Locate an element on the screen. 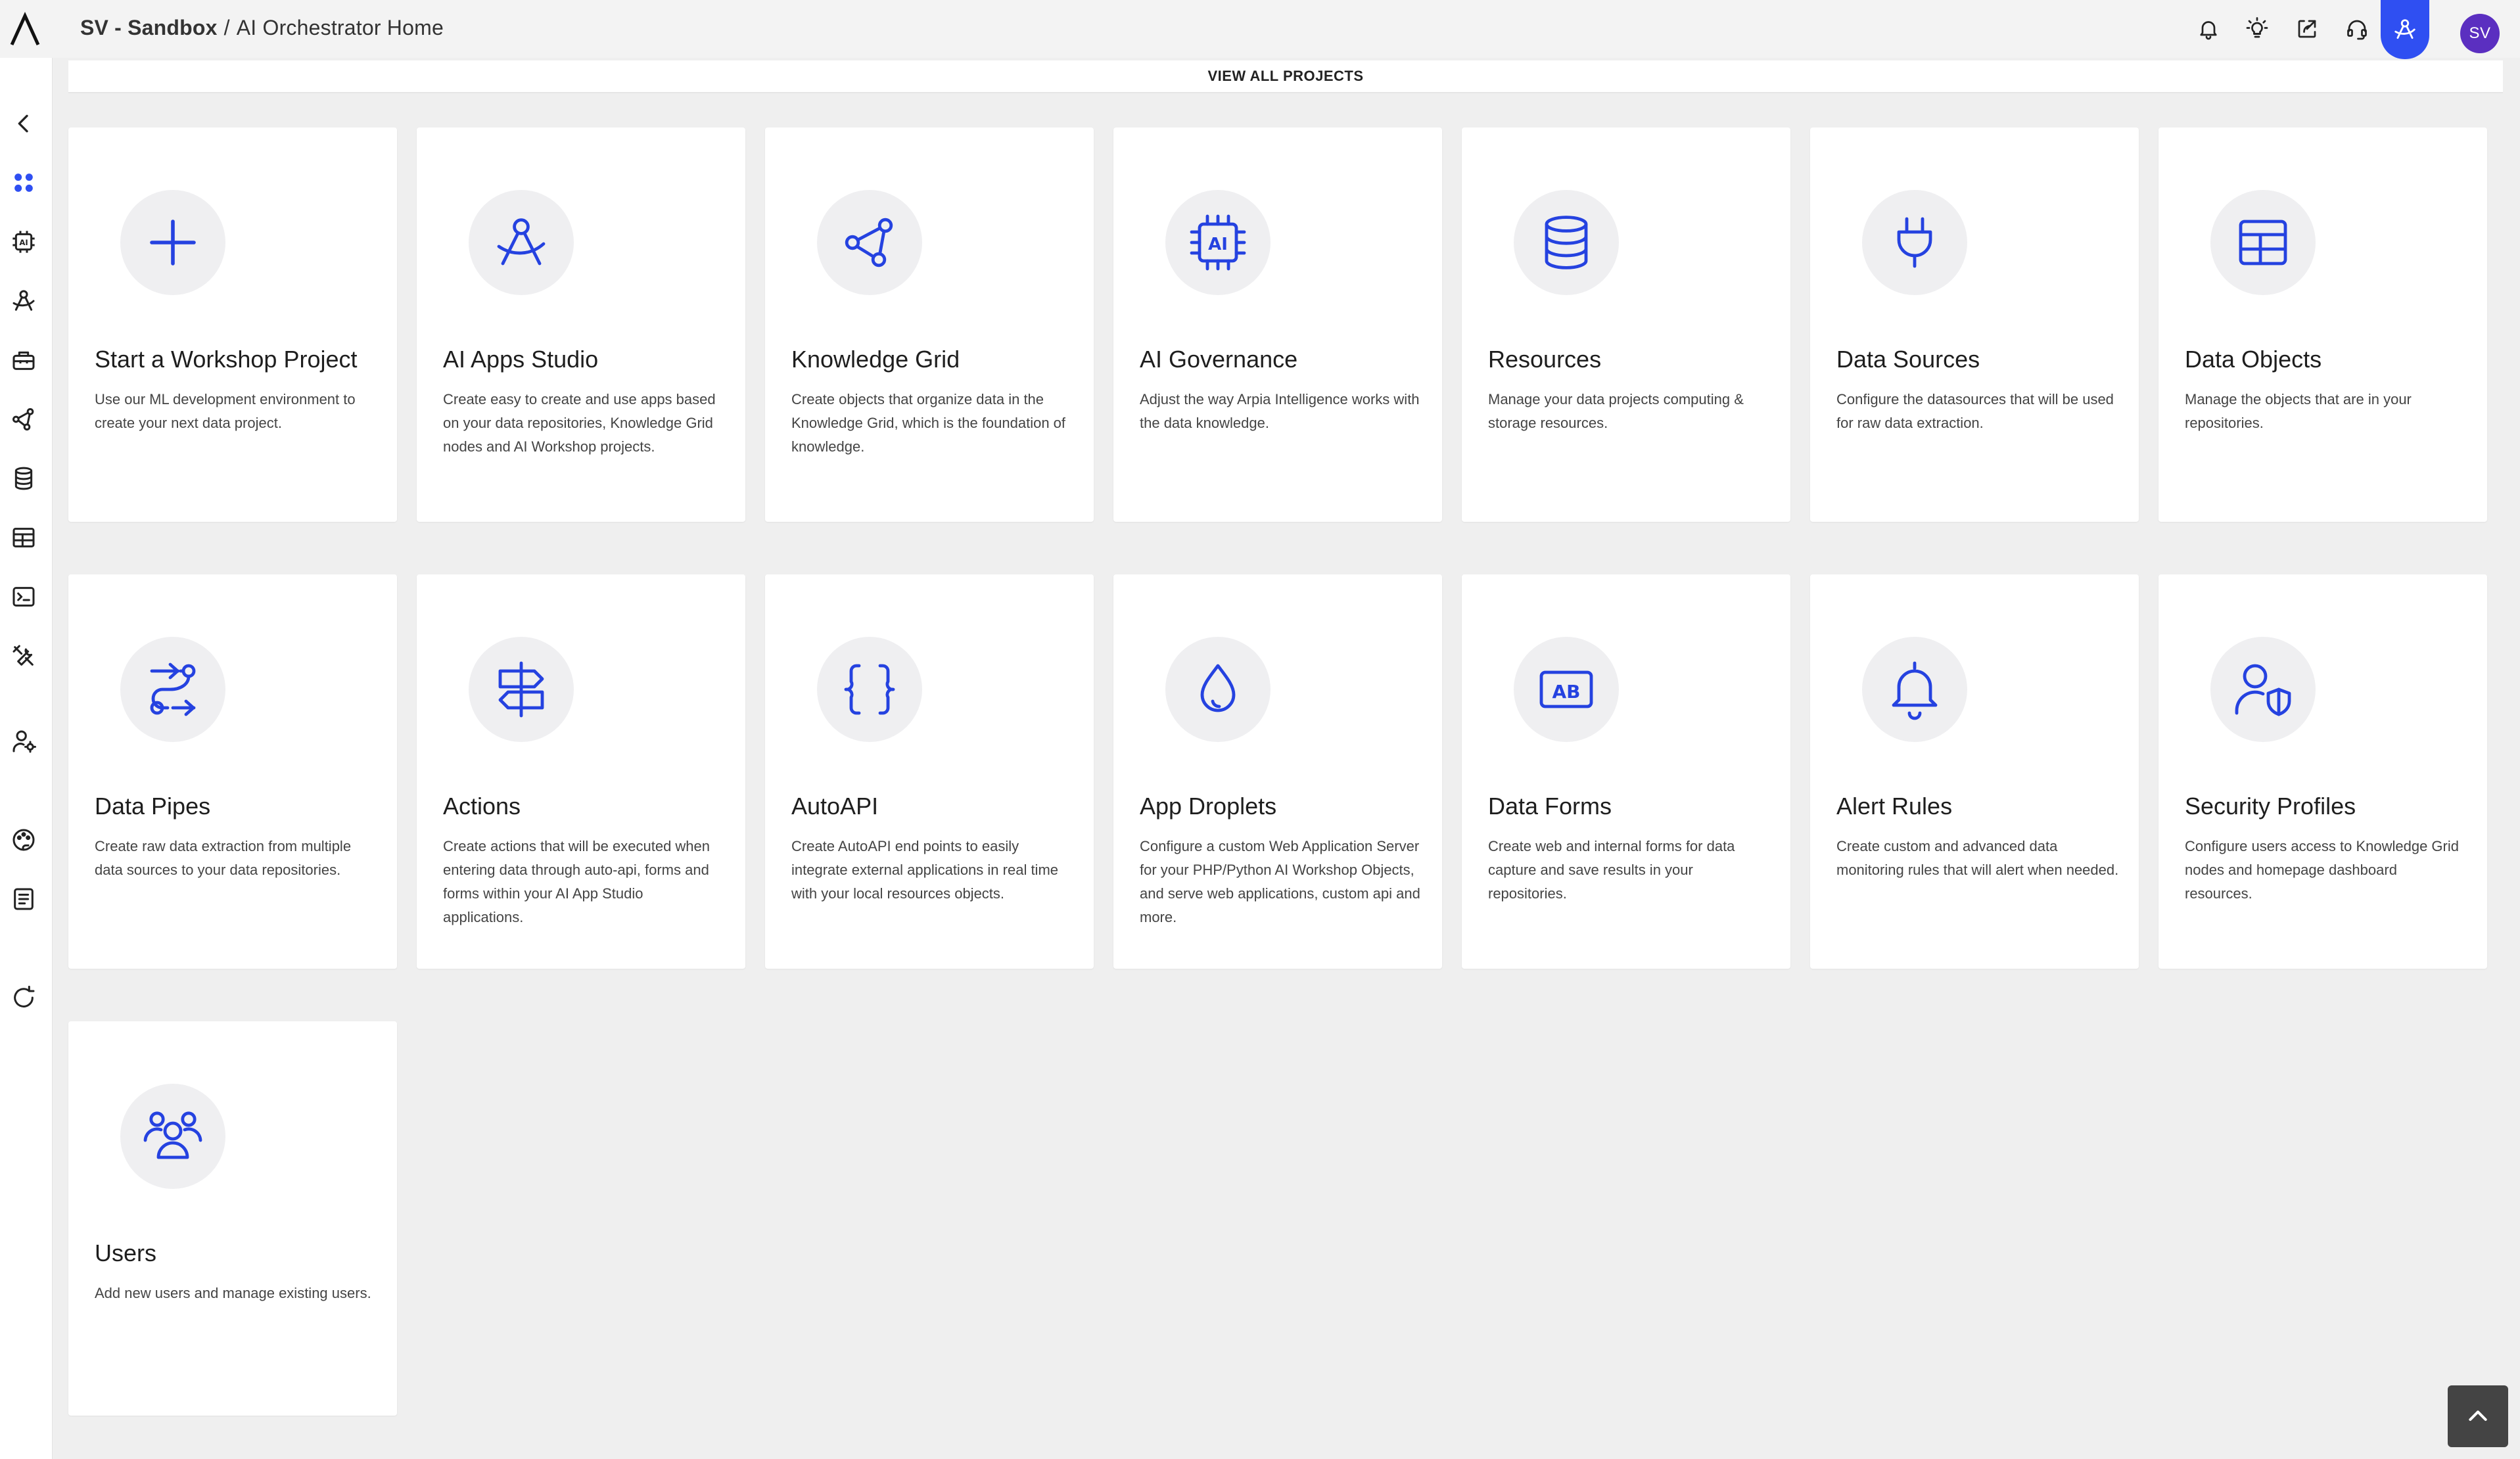 This screenshot has height=1459, width=2520. notifications-bell-icon is located at coordinates (2208, 29).